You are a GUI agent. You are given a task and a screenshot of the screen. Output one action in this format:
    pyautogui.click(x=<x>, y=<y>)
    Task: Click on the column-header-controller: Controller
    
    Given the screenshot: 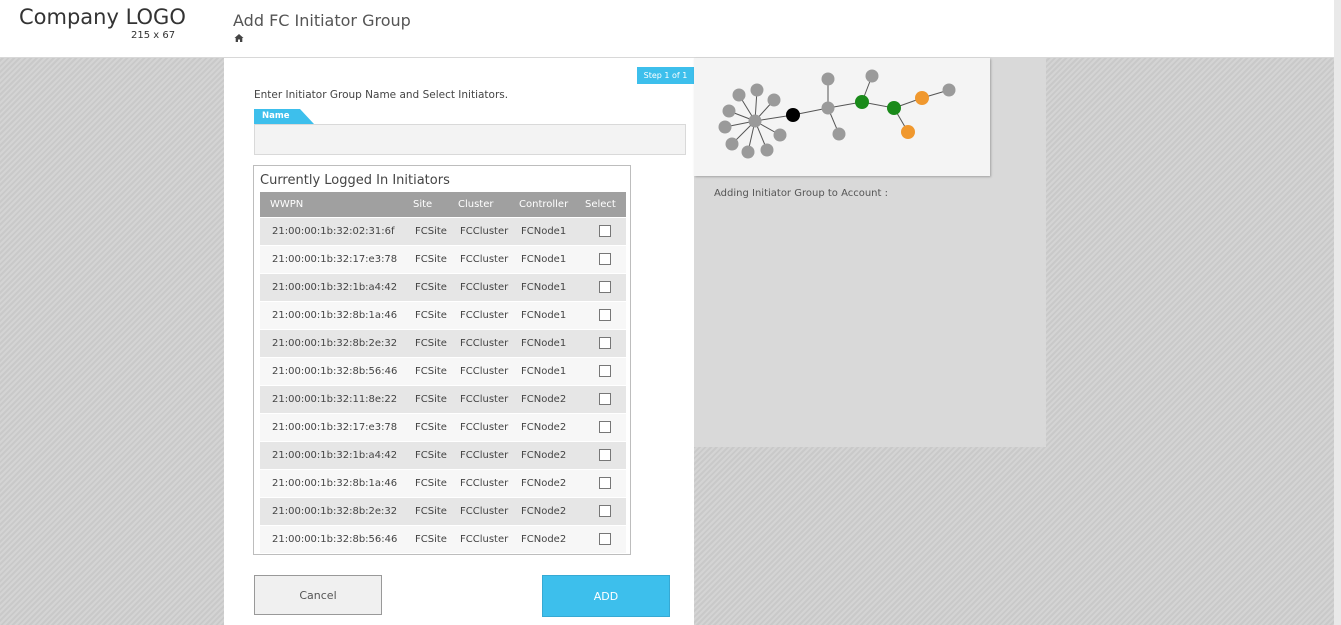 What is the action you would take?
    pyautogui.click(x=544, y=204)
    